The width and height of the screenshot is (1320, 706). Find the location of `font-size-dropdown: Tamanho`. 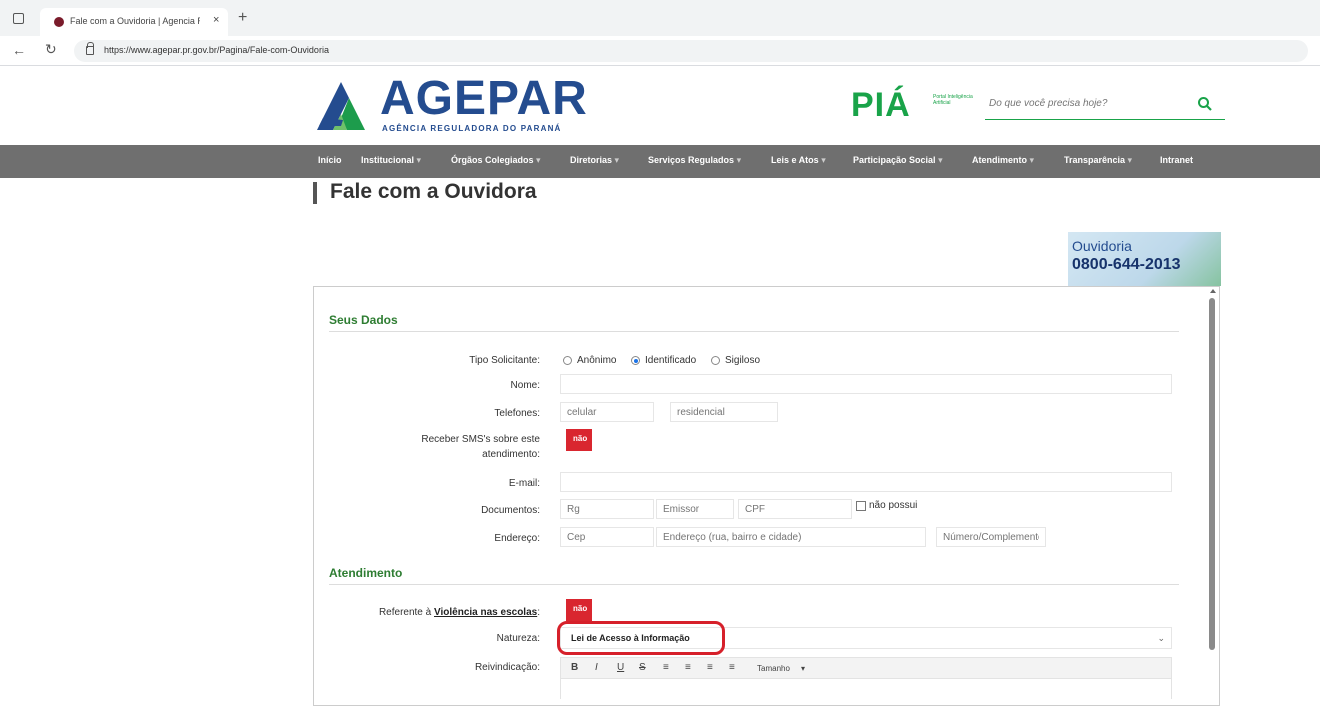

font-size-dropdown: Tamanho is located at coordinates (773, 668).